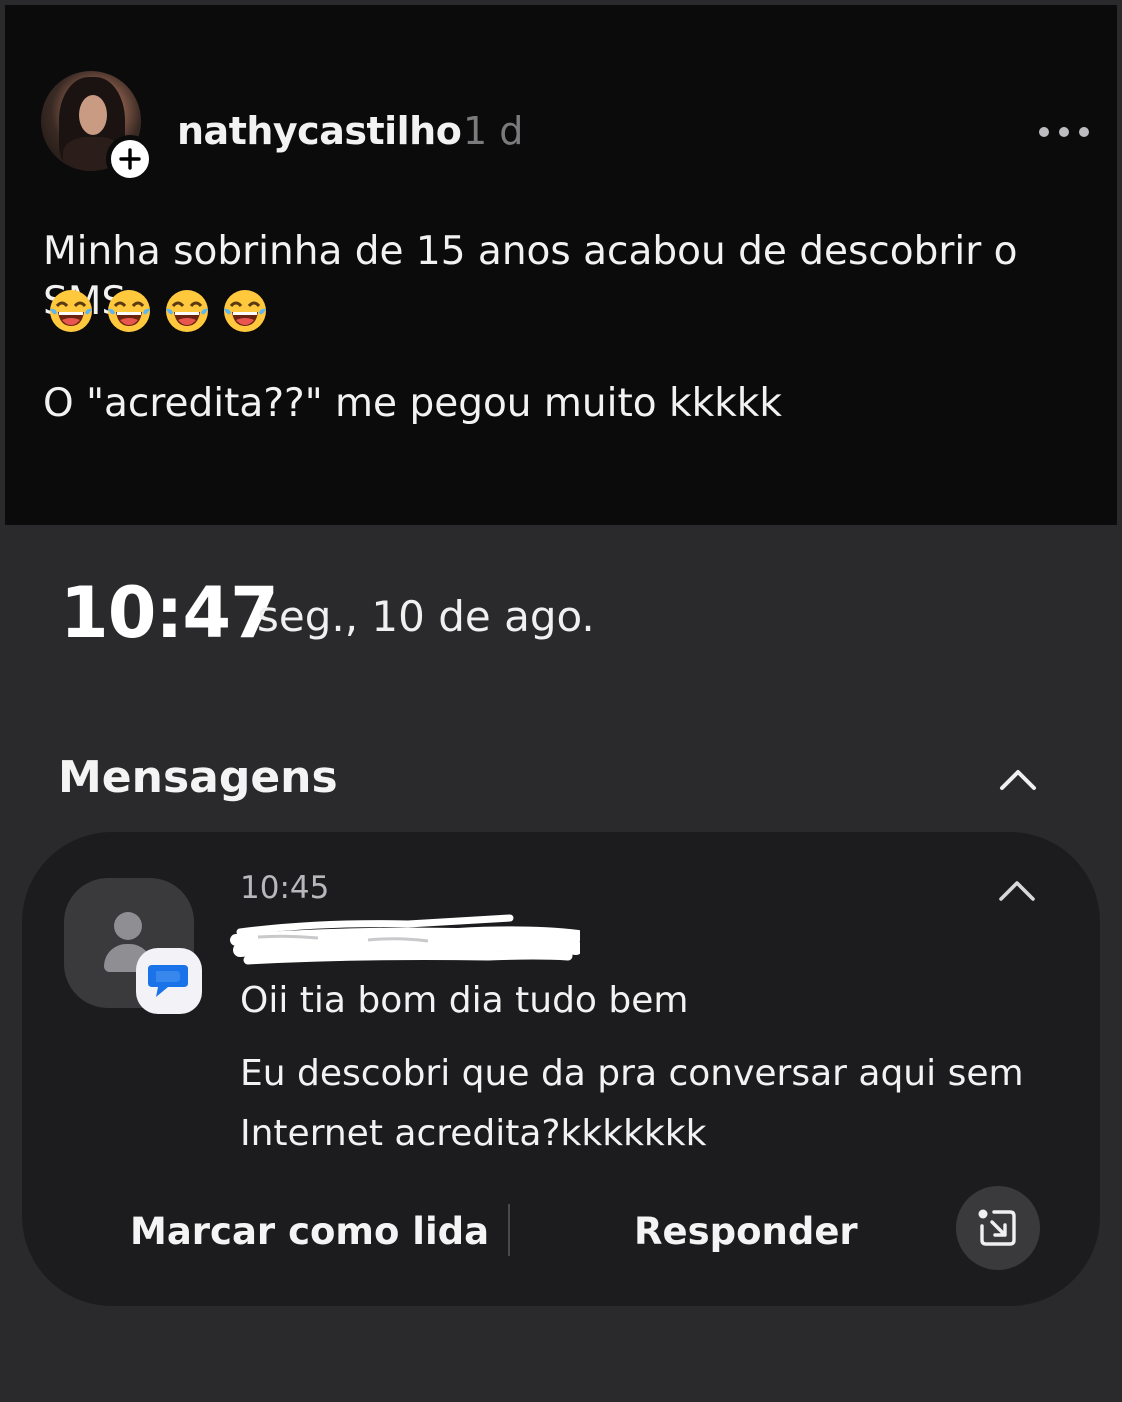 The width and height of the screenshot is (1122, 1402). What do you see at coordinates (561, 1229) in the screenshot?
I see `notification-actions: Marcar como lida Responder` at bounding box center [561, 1229].